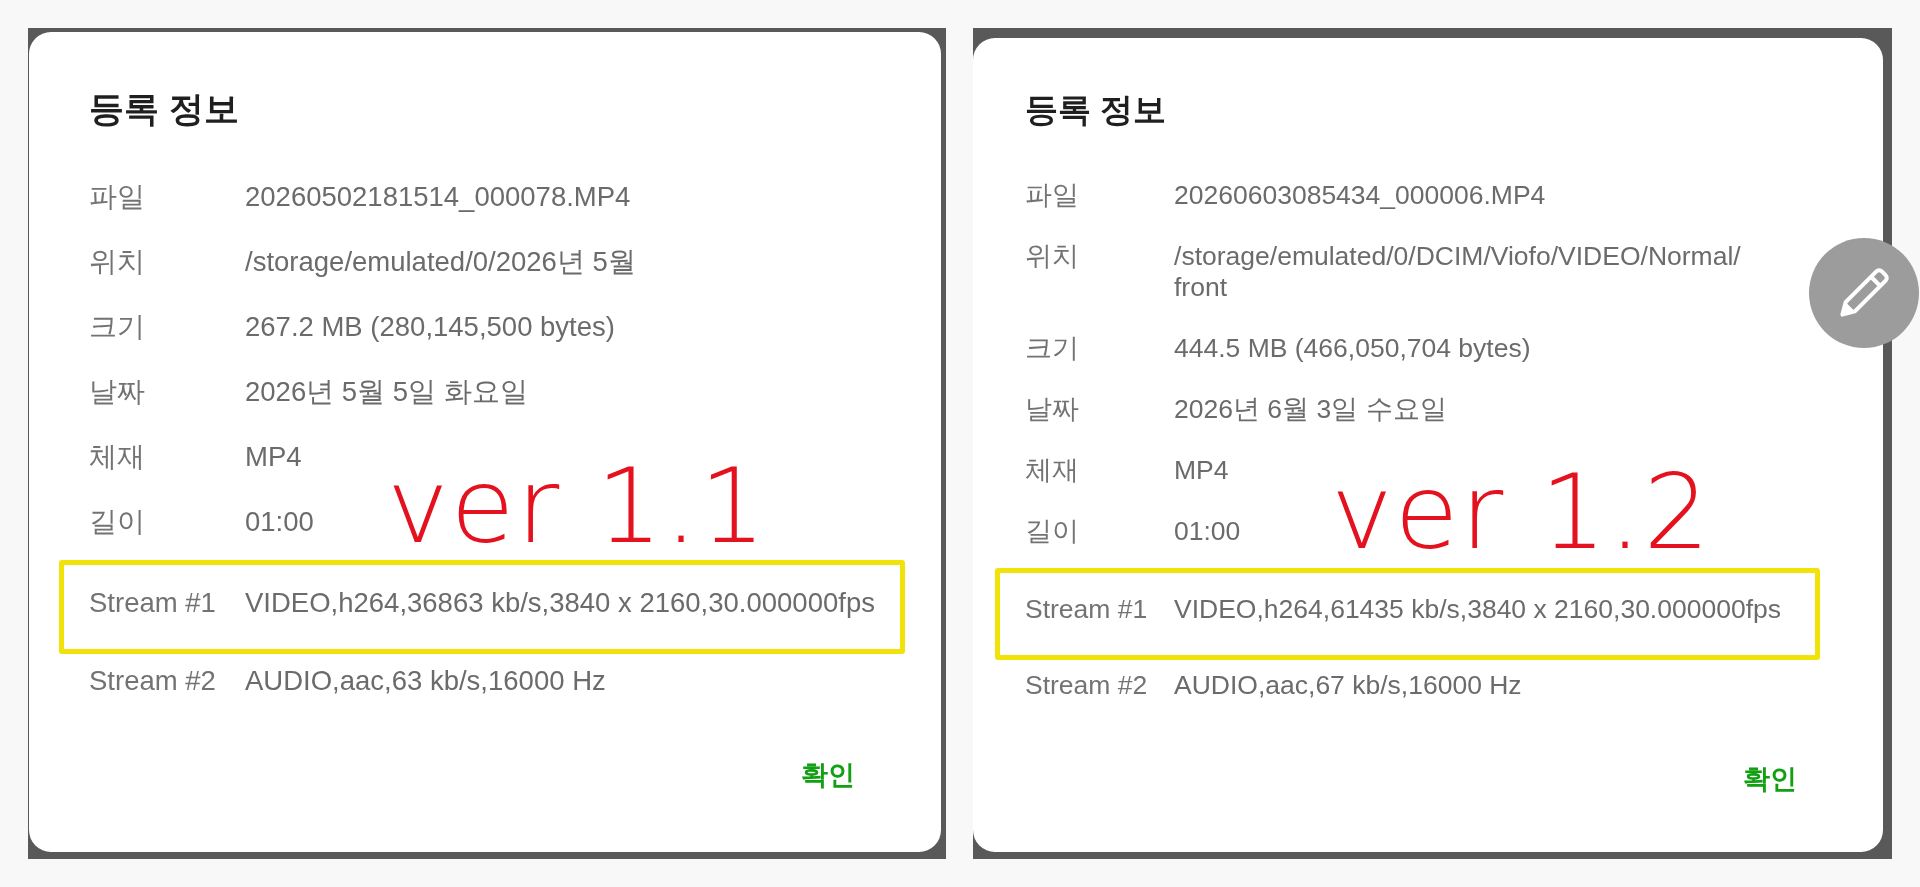  I want to click on property-value: 20260502181514_000078.MP4, so click(438, 196).